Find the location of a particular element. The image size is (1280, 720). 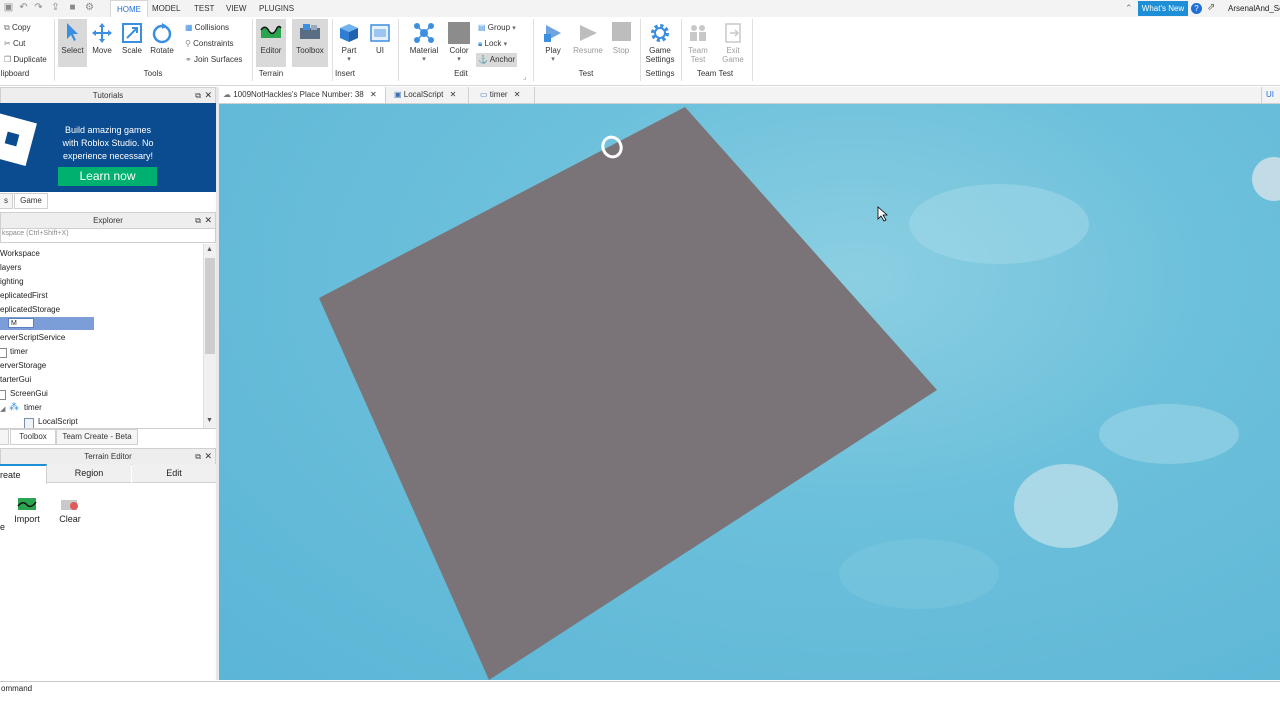

insert-group-label: Insert is located at coordinates (344, 73).